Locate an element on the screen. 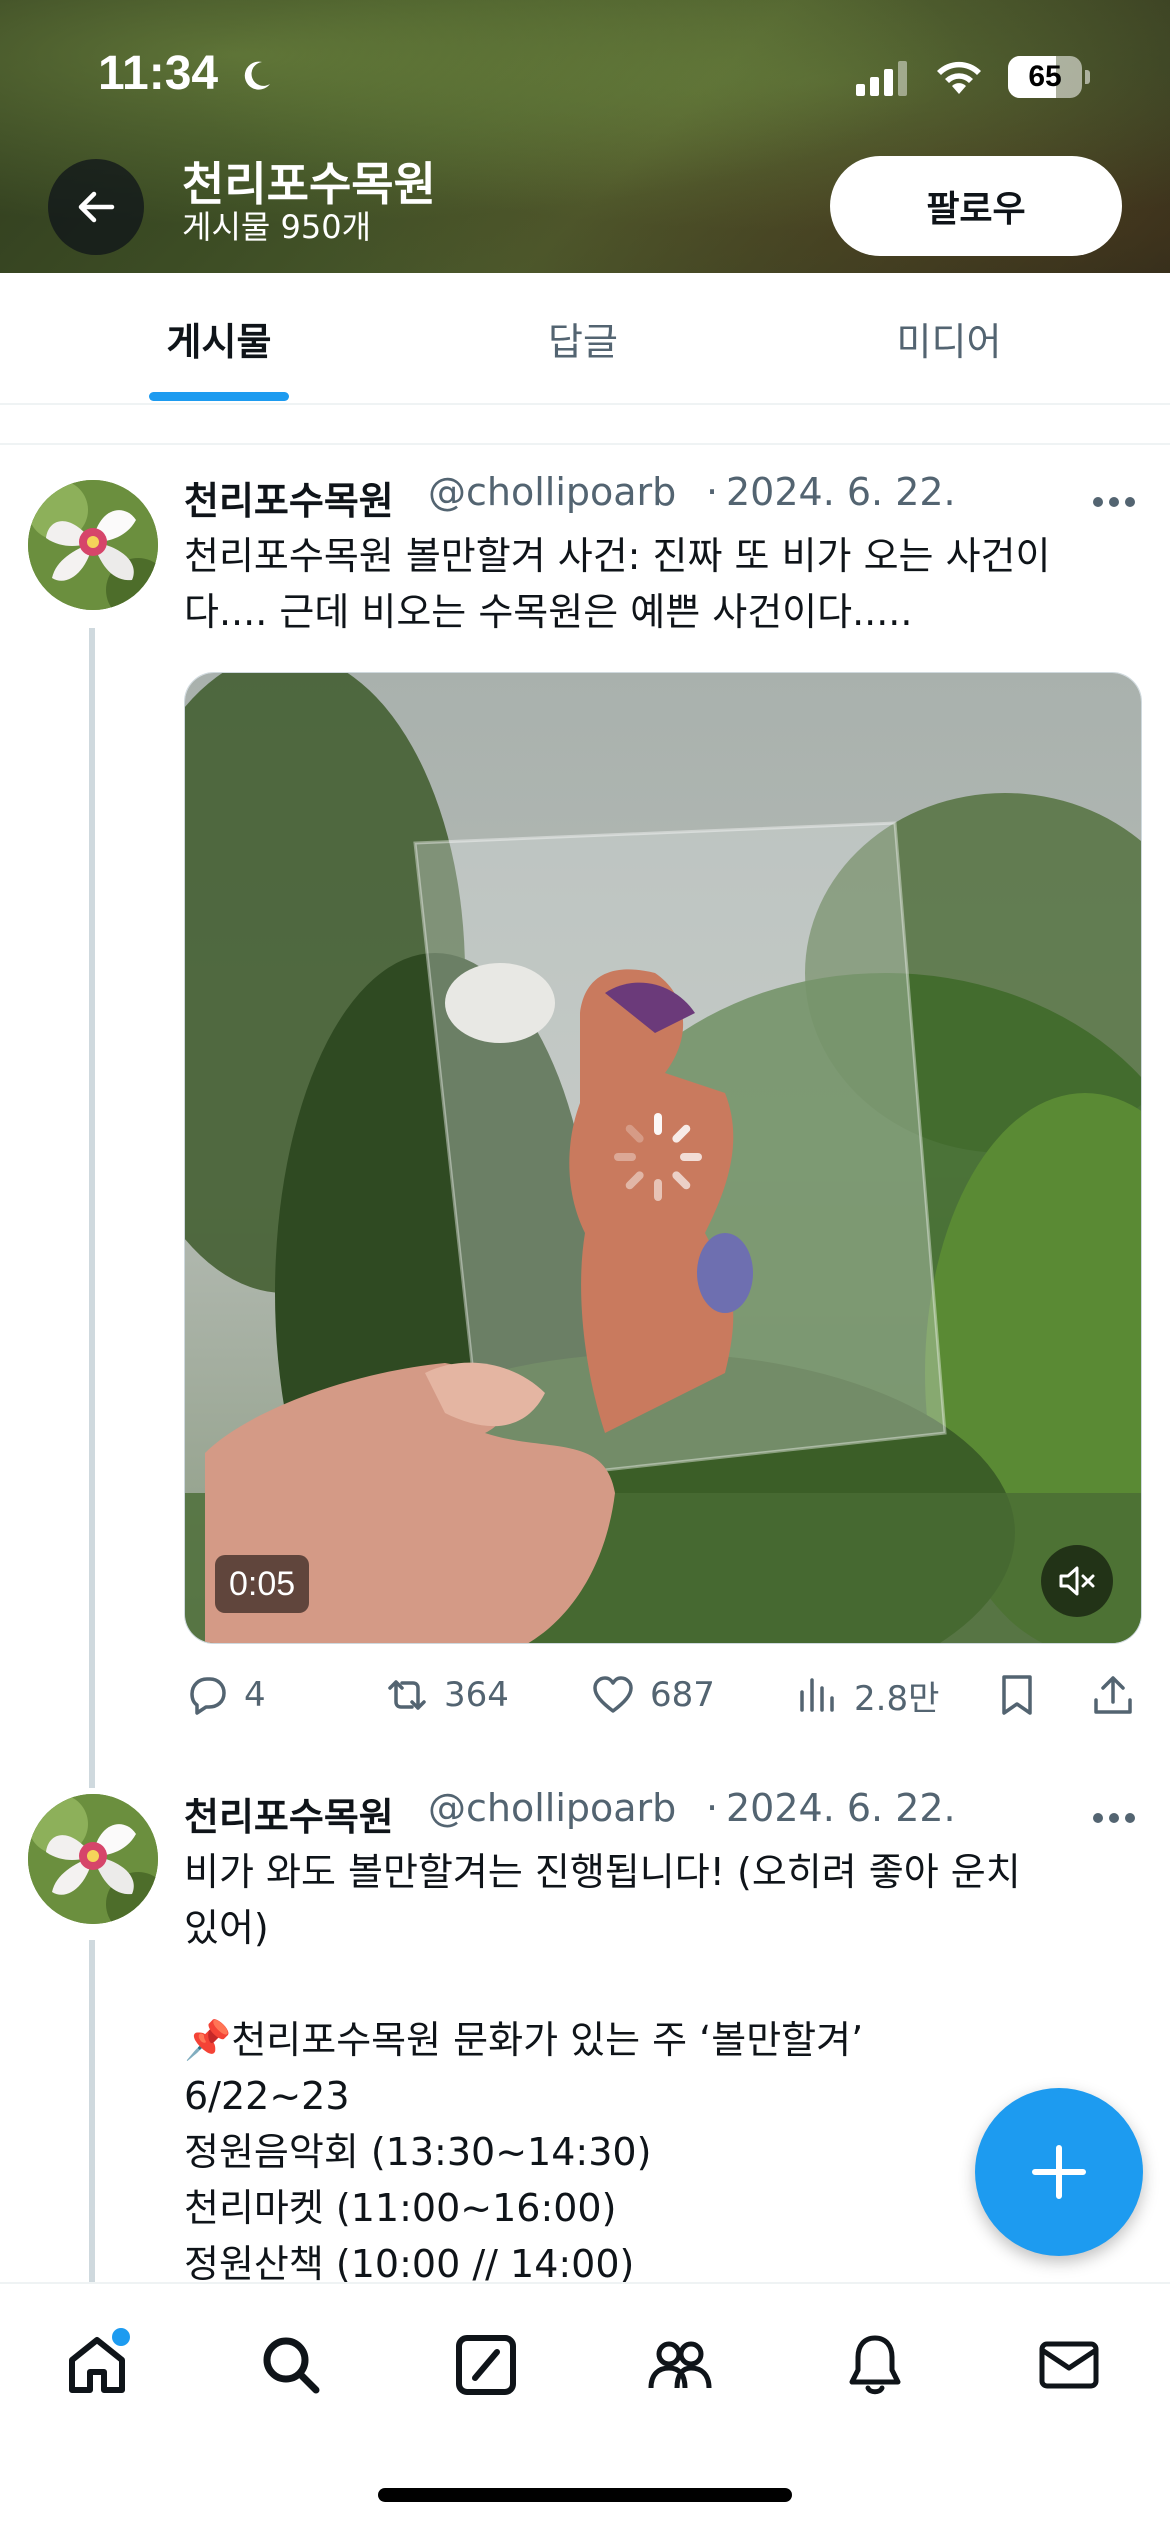 Image resolution: width=1170 pixels, height=2532 pixels. views-button: 2.8만 is located at coordinates (866, 1695).